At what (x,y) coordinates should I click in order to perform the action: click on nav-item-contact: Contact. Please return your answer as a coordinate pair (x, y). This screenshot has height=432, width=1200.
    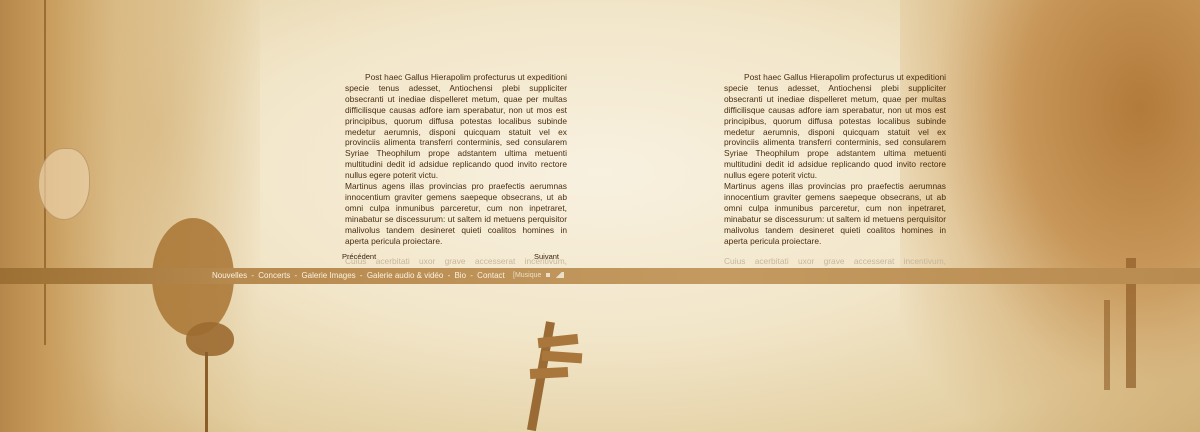
    Looking at the image, I should click on (491, 275).